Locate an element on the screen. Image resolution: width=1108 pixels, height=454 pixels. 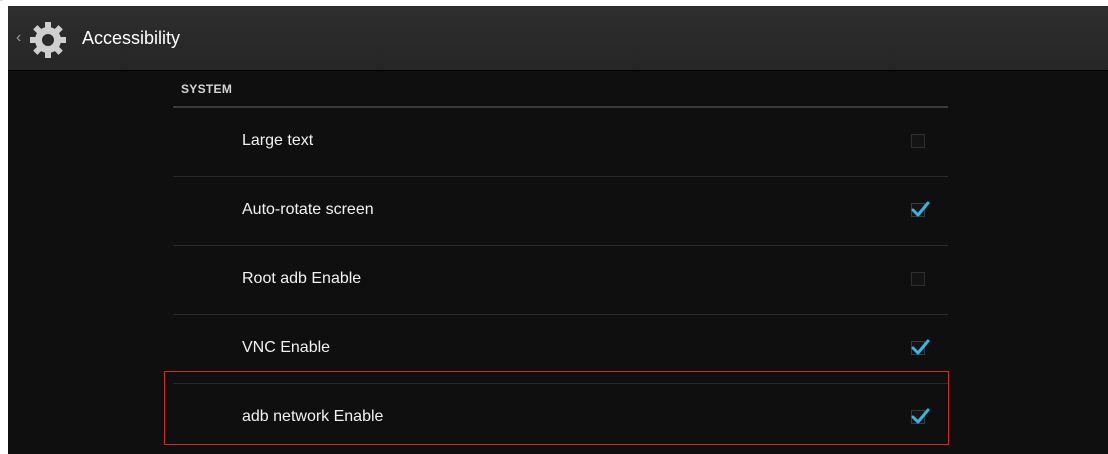
setting-row: Auto-rotate screen is located at coordinates (560, 211).